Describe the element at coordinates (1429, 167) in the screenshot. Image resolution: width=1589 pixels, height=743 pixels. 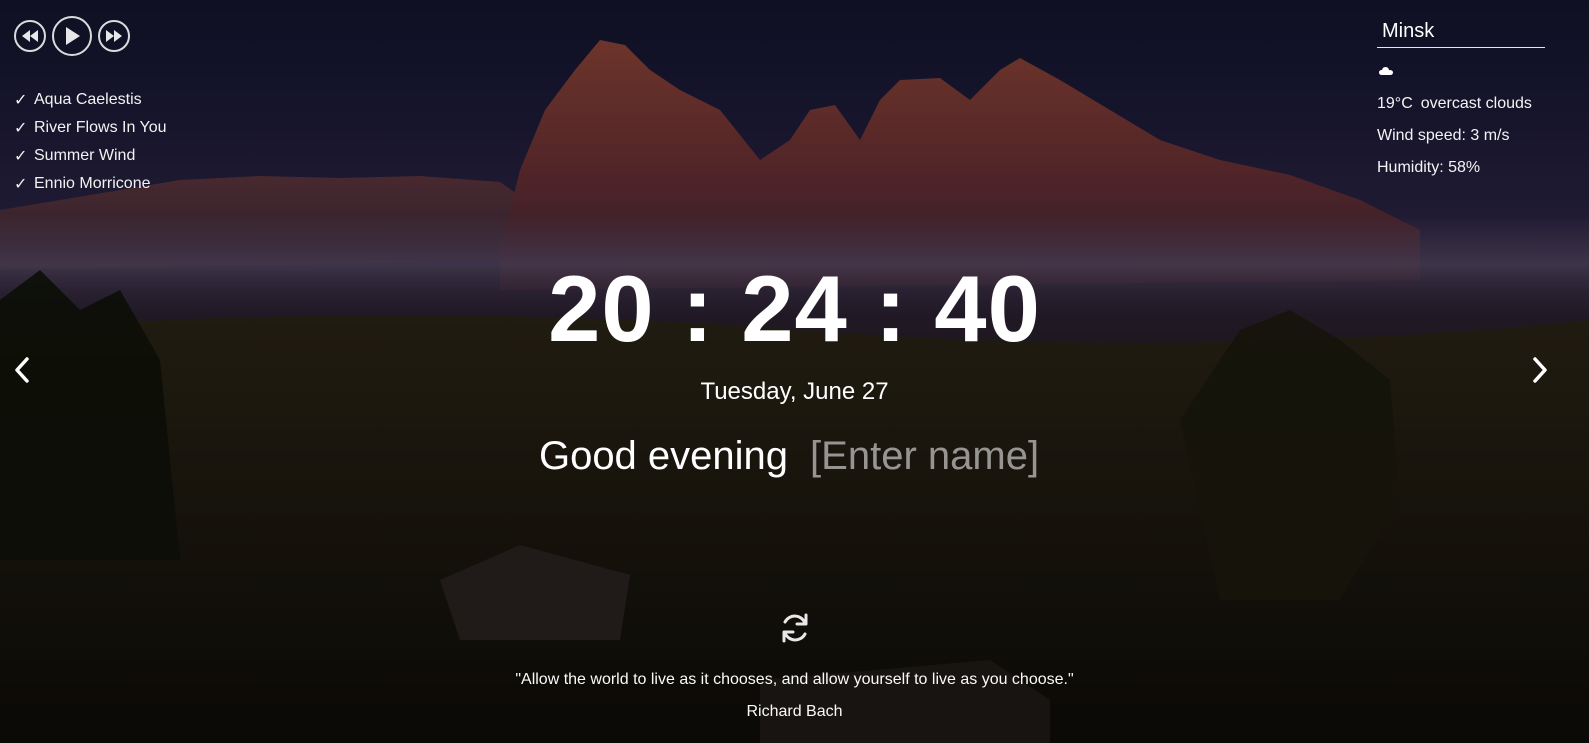
I see `humidity: Humidity: 58%` at that location.